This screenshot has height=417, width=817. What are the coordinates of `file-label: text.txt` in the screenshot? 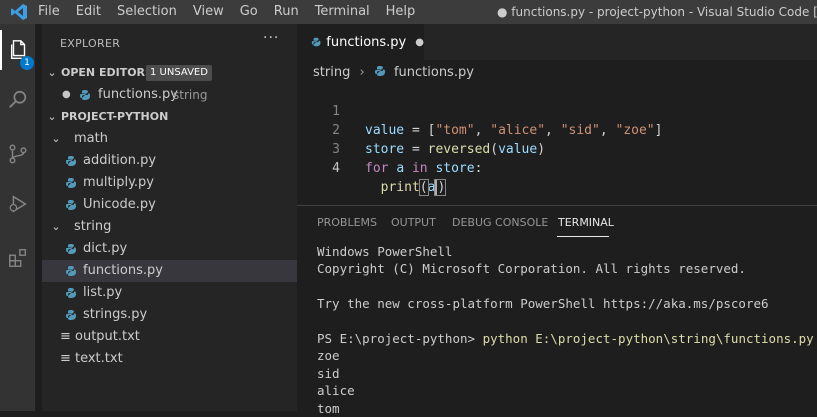 It's located at (99, 358).